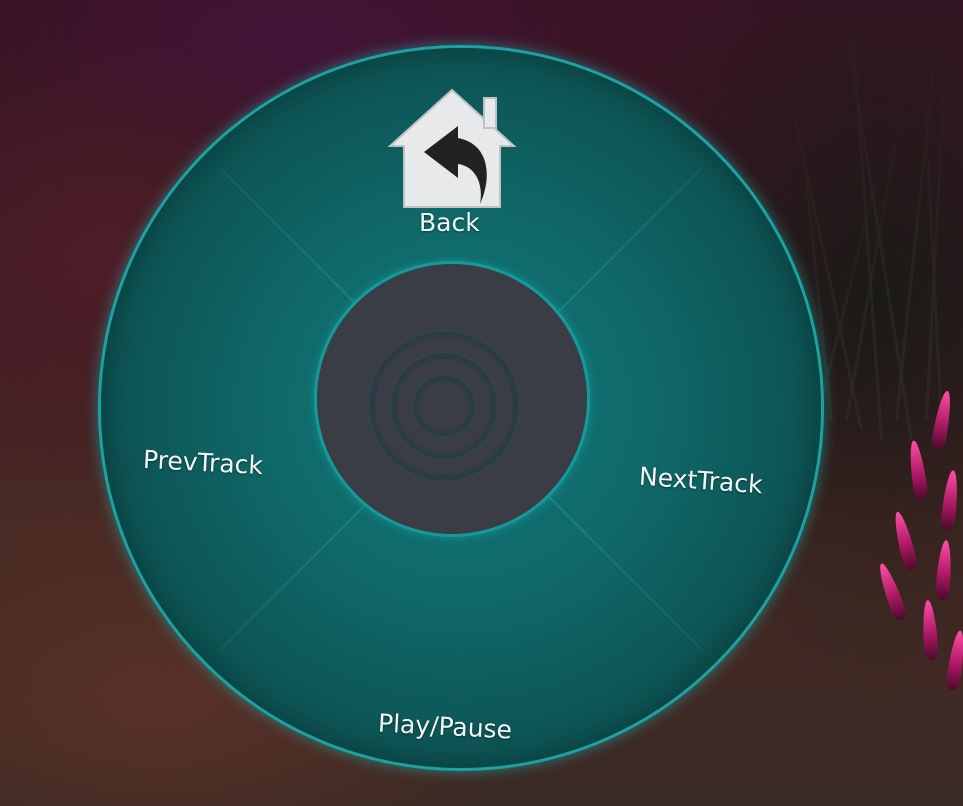 The image size is (963, 806). Describe the element at coordinates (452, 399) in the screenshot. I see `radial-menu-hub` at that location.